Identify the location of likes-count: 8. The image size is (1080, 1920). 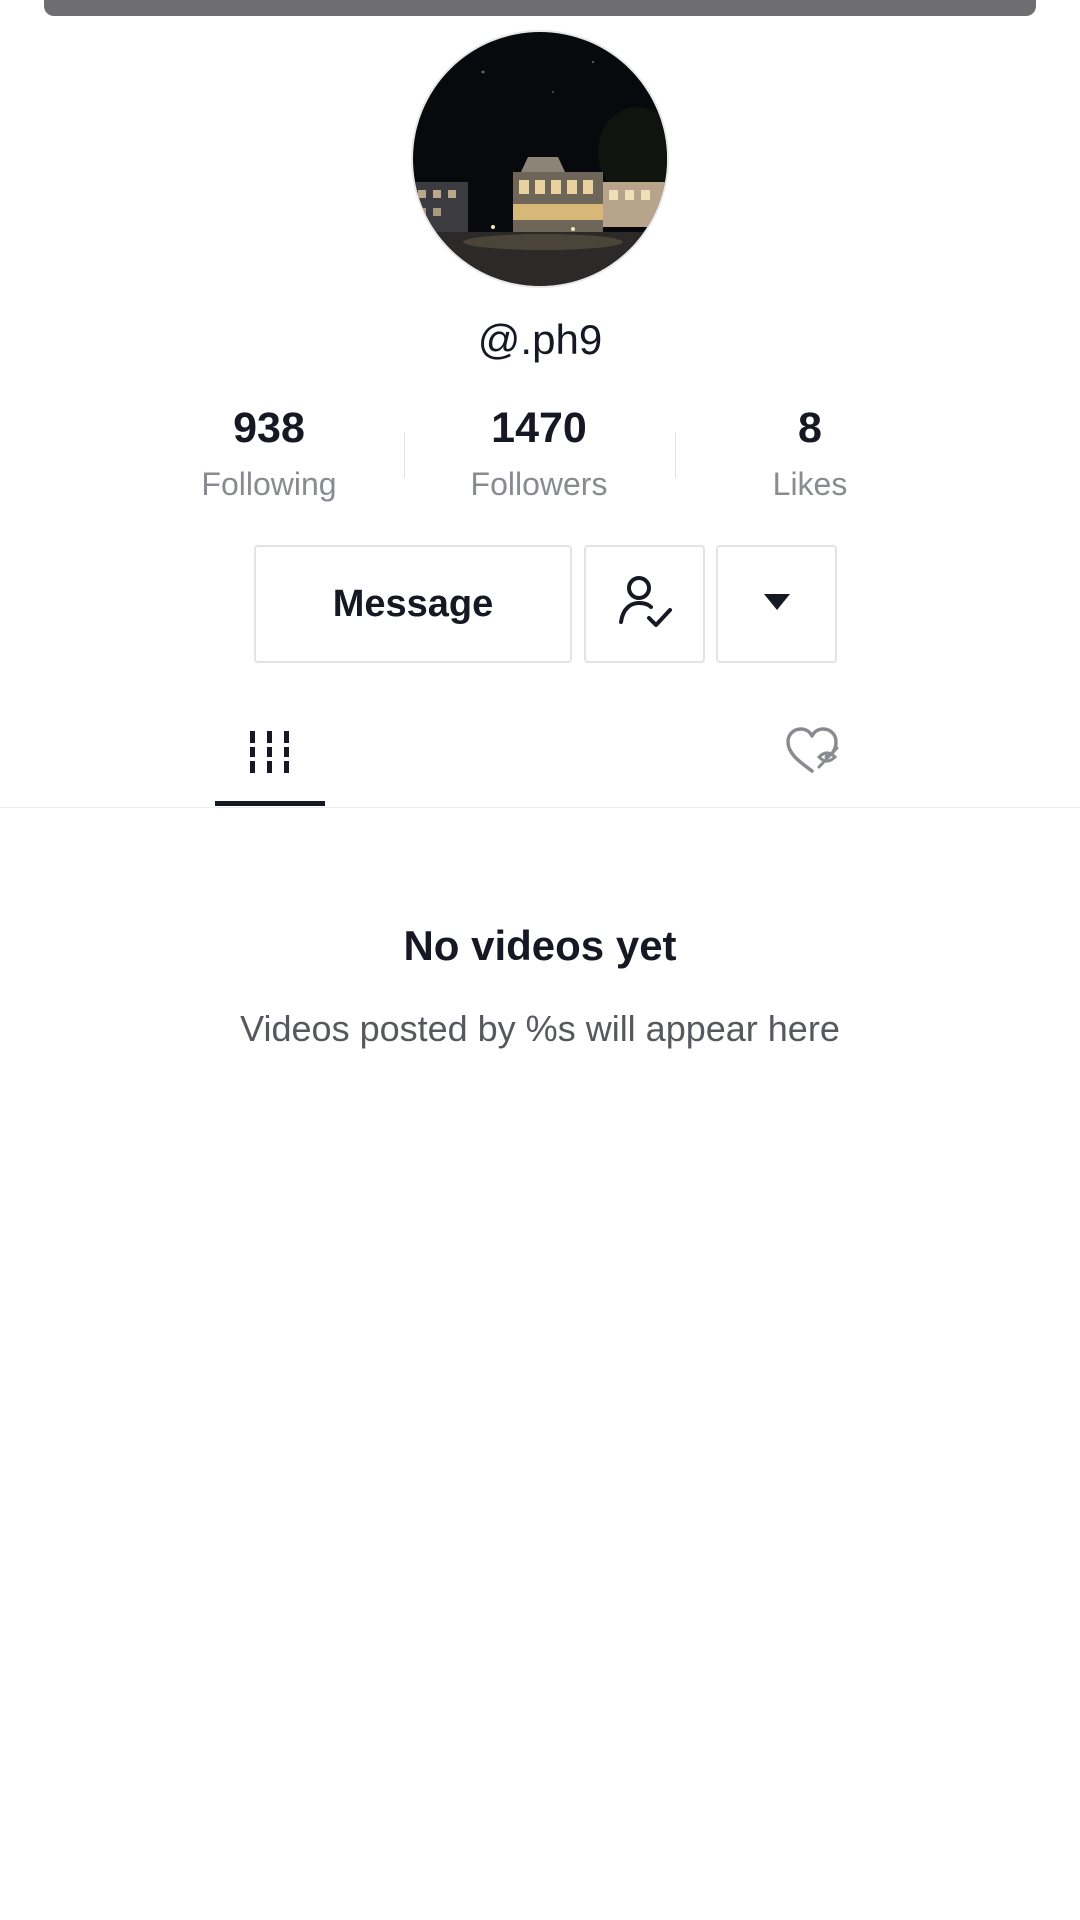
(810, 428).